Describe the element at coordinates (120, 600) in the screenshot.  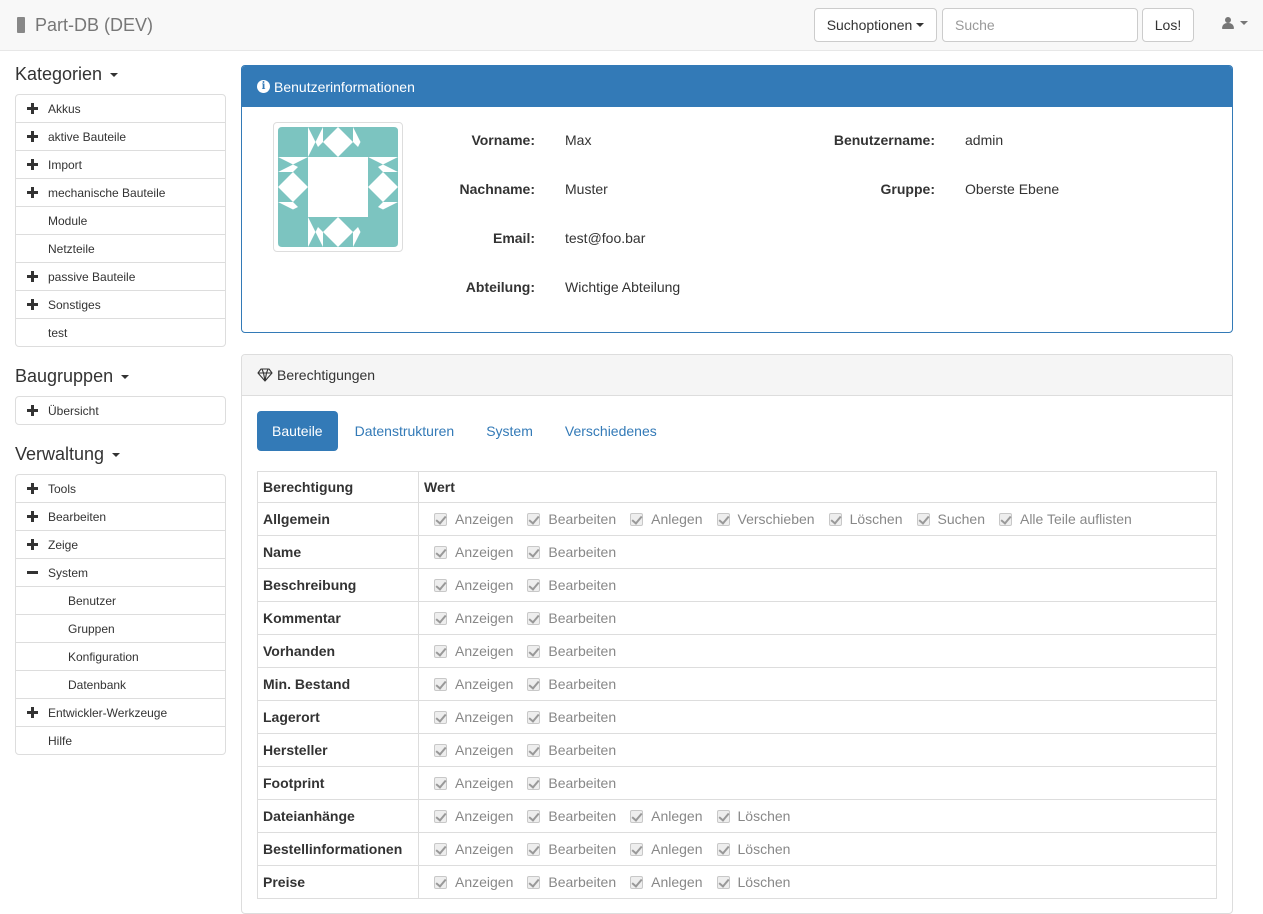
I see `tree-item-benutzer: Benutzer` at that location.